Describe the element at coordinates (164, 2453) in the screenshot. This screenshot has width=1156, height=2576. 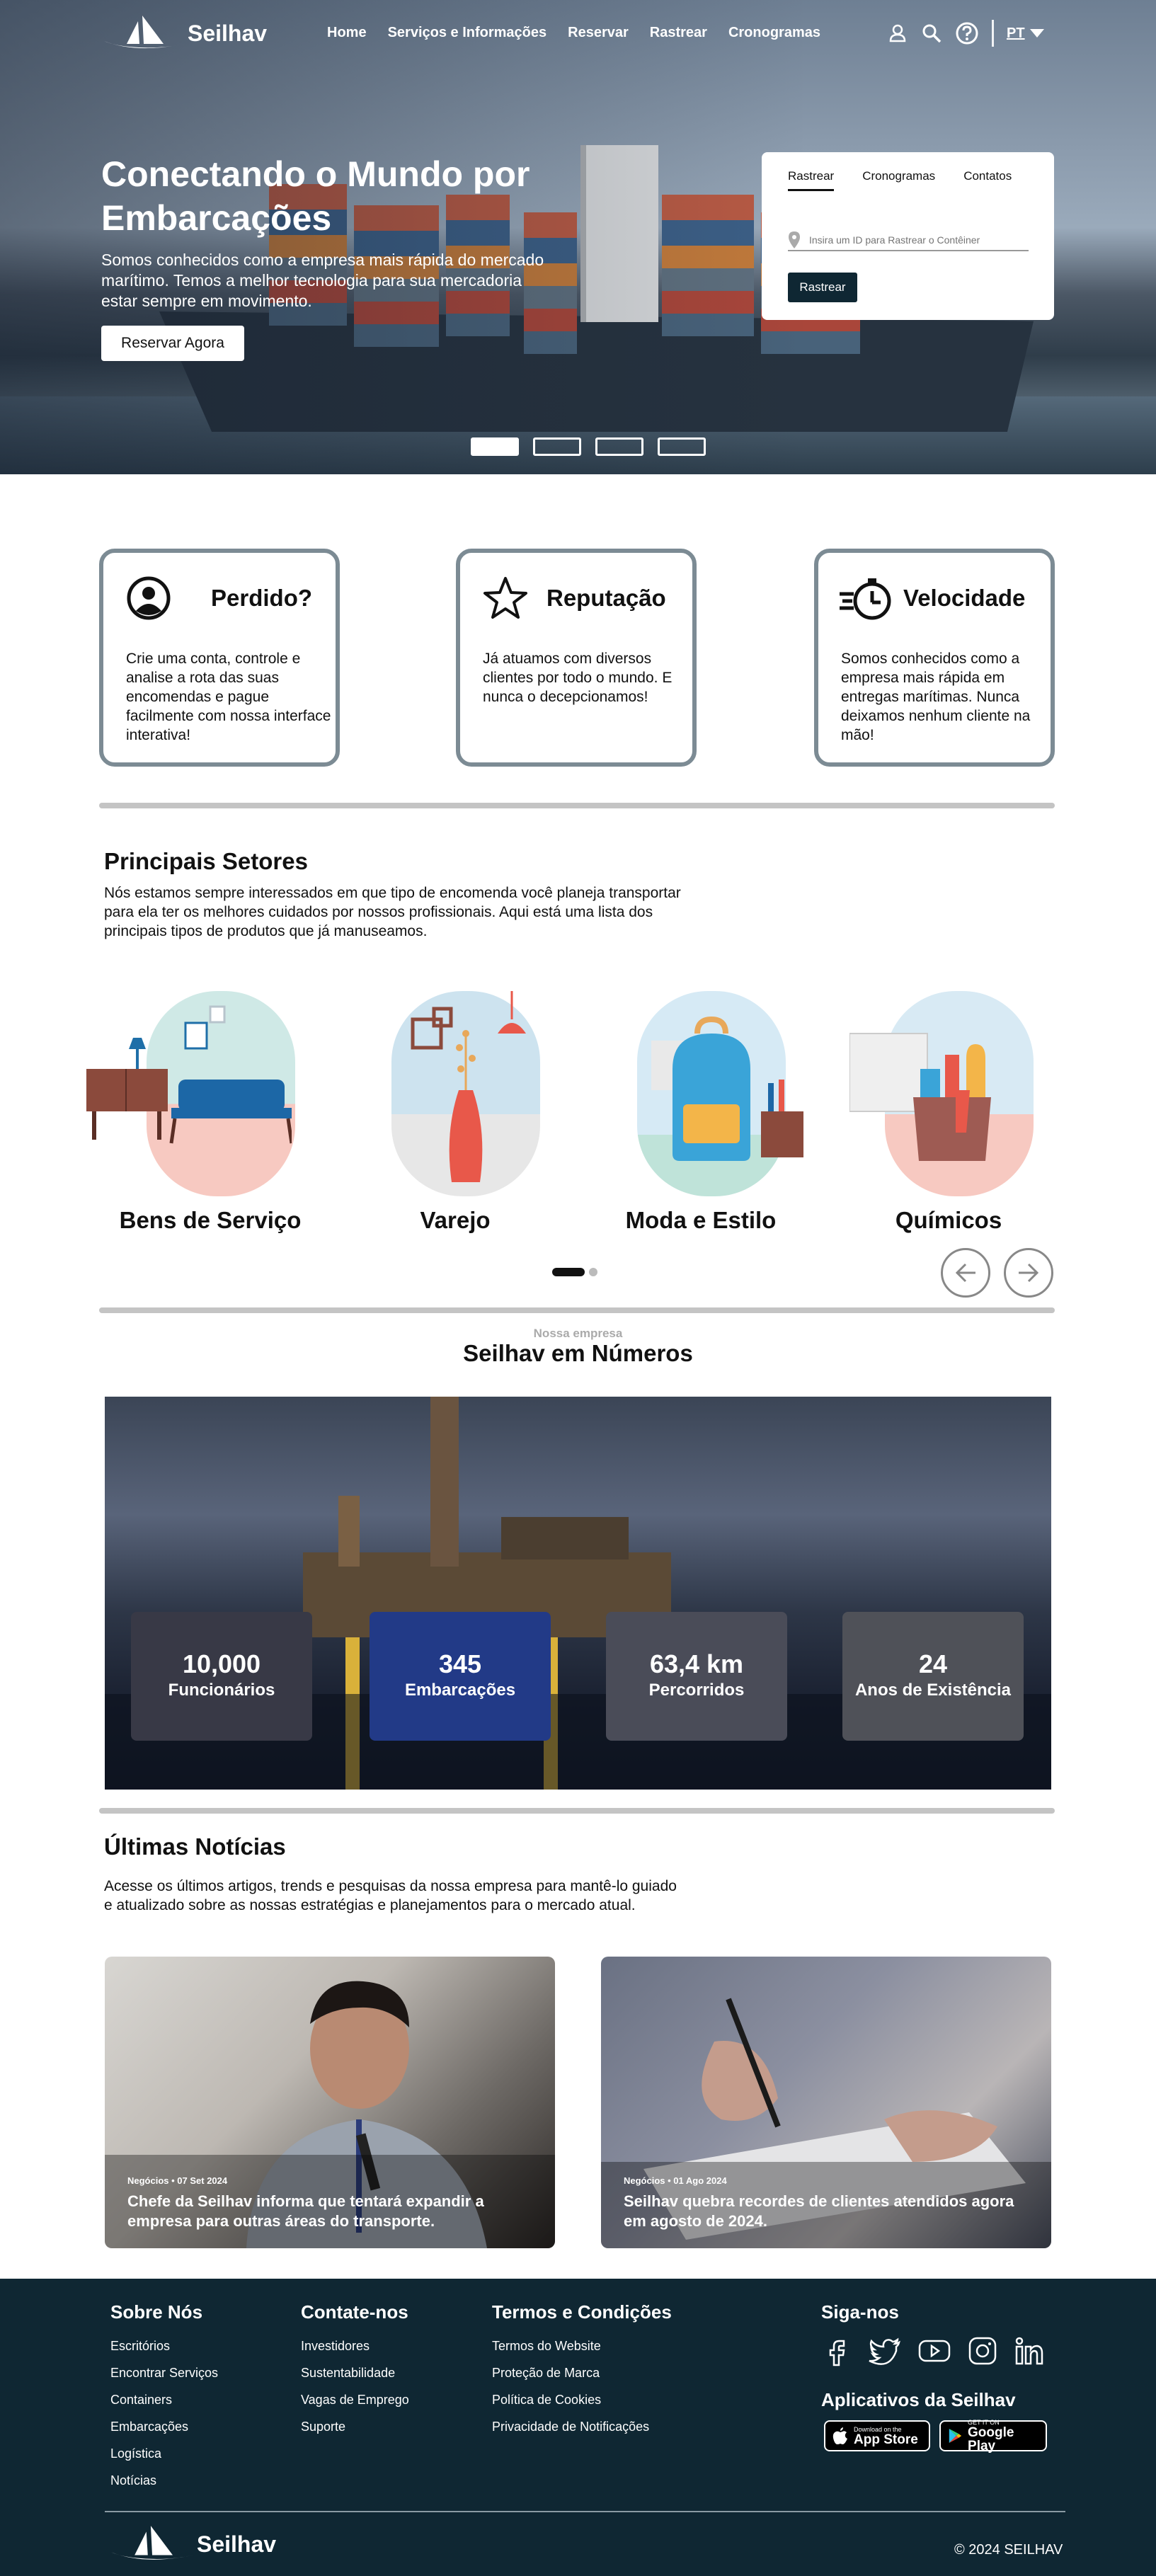
I see `footer-link: Logística` at that location.